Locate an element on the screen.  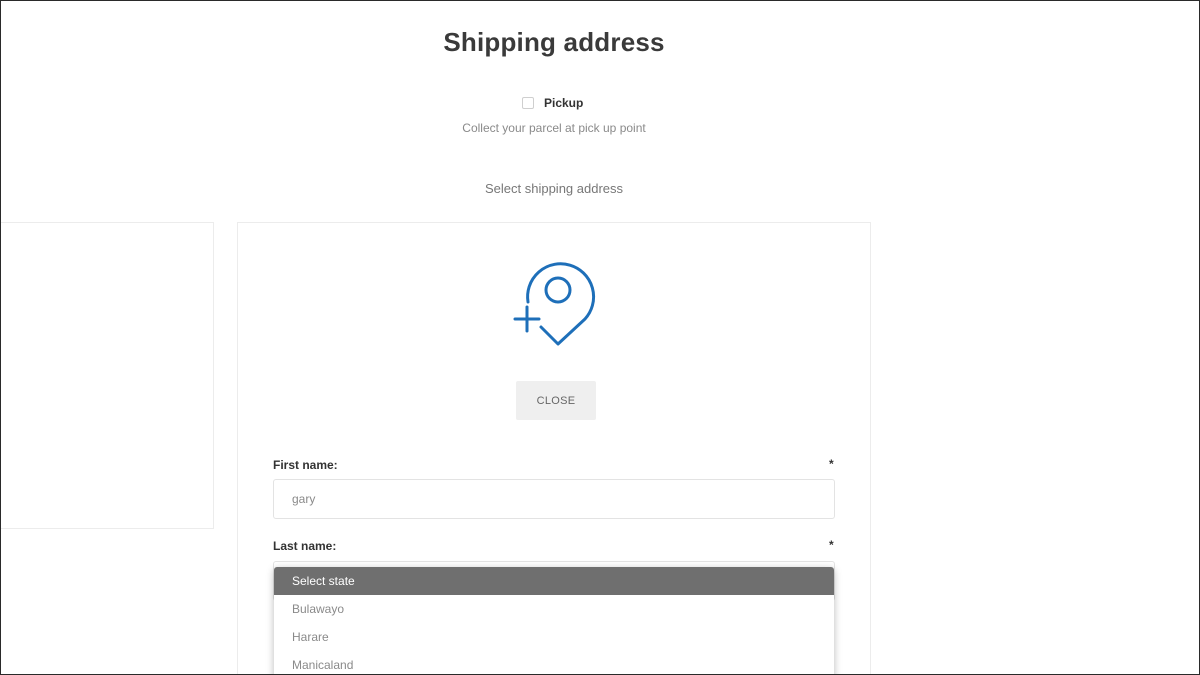
last-name-label: Last name: is located at coordinates (305, 546).